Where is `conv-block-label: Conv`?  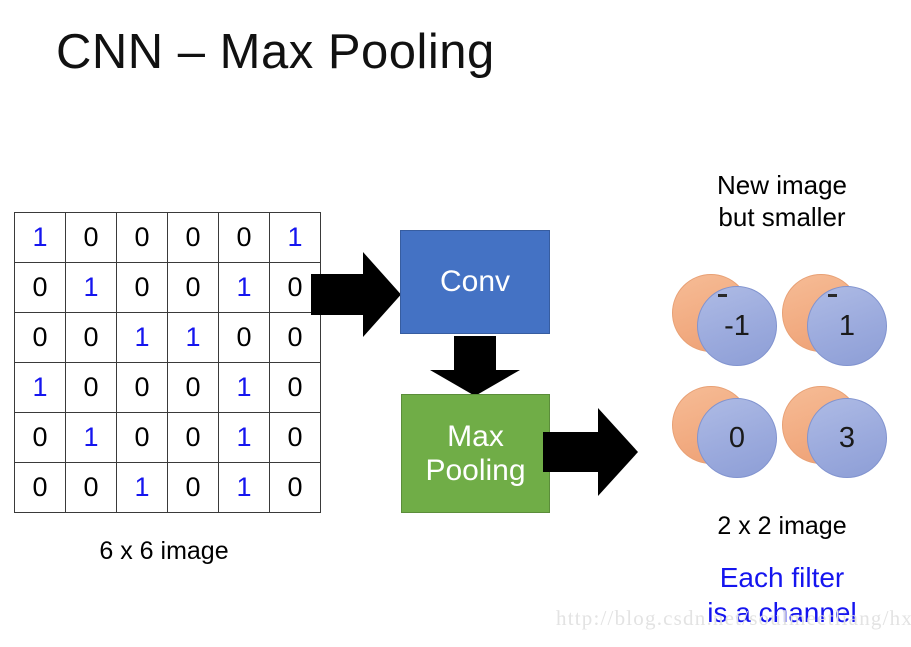 conv-block-label: Conv is located at coordinates (475, 282).